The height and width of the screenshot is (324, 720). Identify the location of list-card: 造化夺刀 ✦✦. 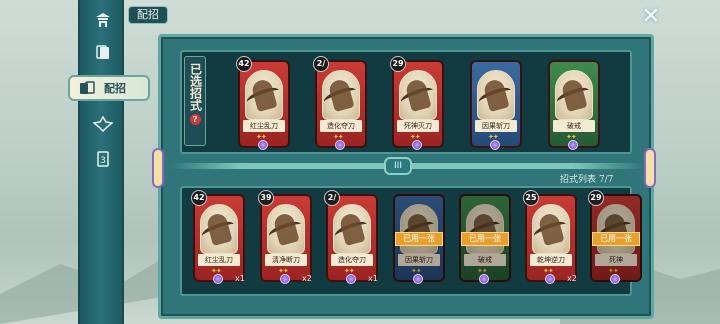
(352, 238).